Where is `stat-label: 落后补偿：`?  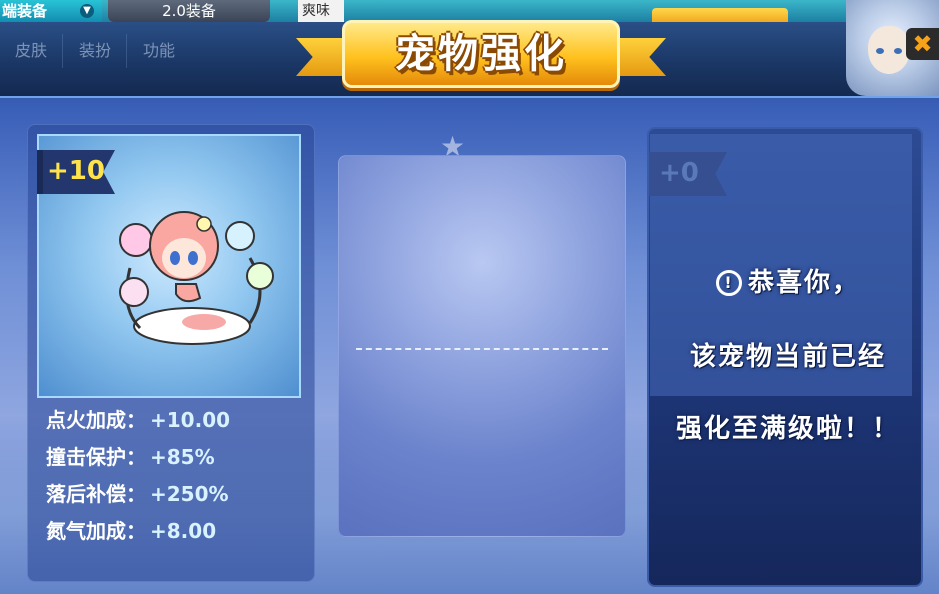
stat-label: 落后补偿： is located at coordinates (96, 494).